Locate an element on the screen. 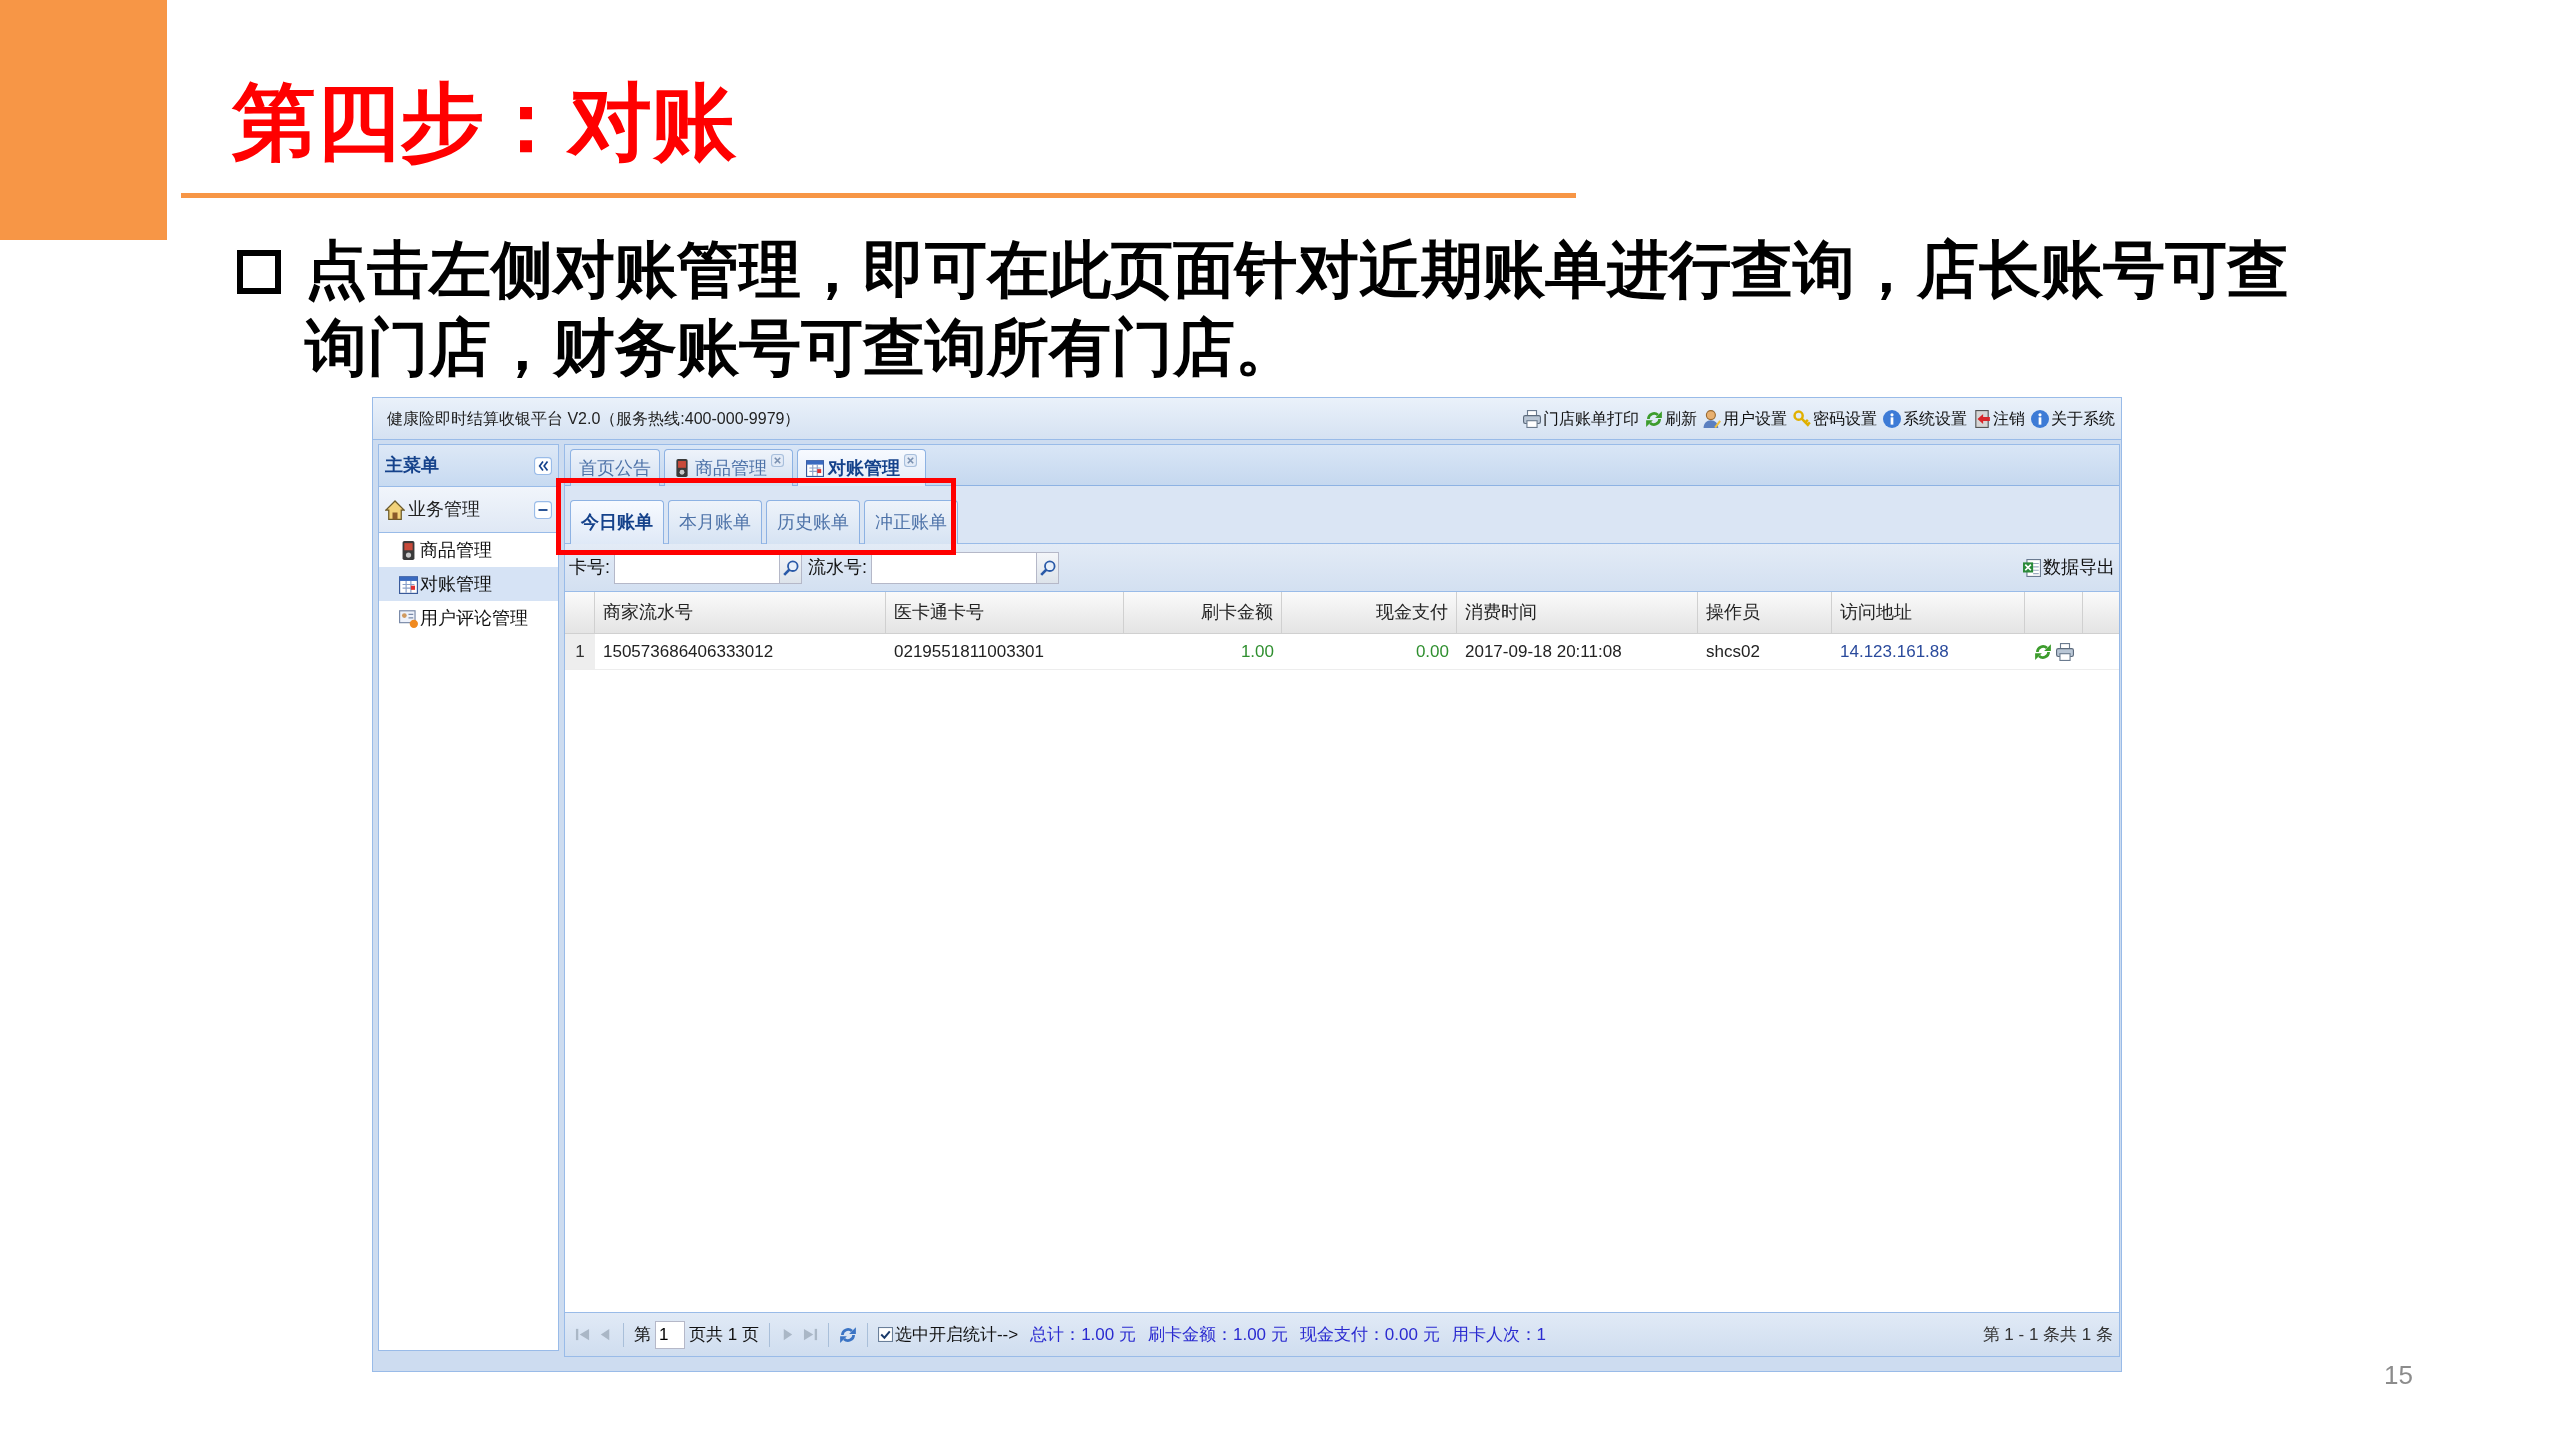  refresh-button: 刷新 is located at coordinates (1671, 418).